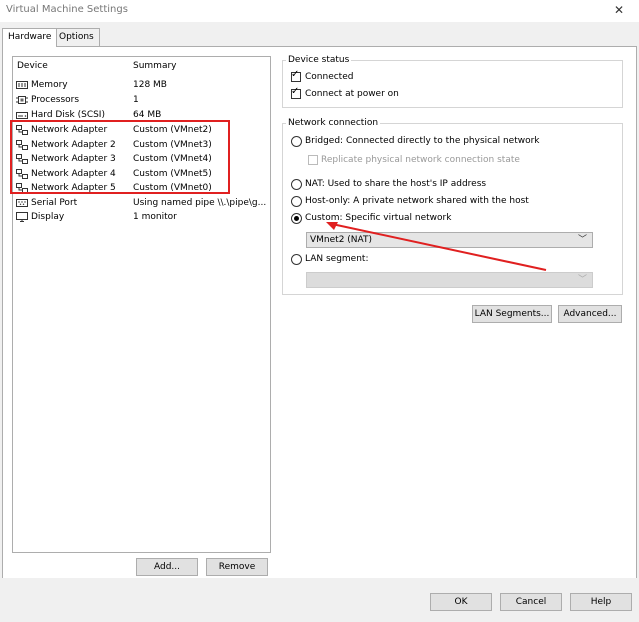 Image resolution: width=639 pixels, height=622 pixels. I want to click on column-header-device: Device, so click(32, 66).